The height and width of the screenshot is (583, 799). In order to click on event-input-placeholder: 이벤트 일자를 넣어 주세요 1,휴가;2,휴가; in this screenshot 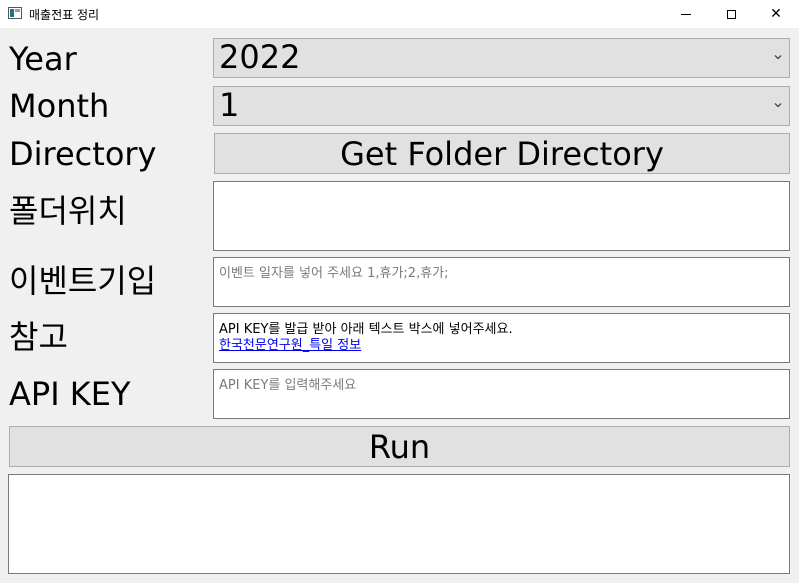, I will do `click(334, 273)`.